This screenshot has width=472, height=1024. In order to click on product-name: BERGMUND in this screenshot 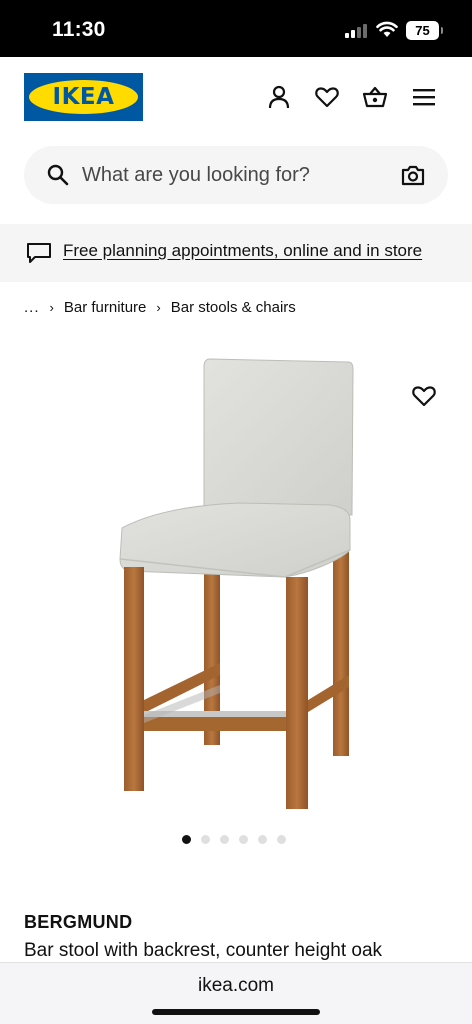, I will do `click(78, 922)`.